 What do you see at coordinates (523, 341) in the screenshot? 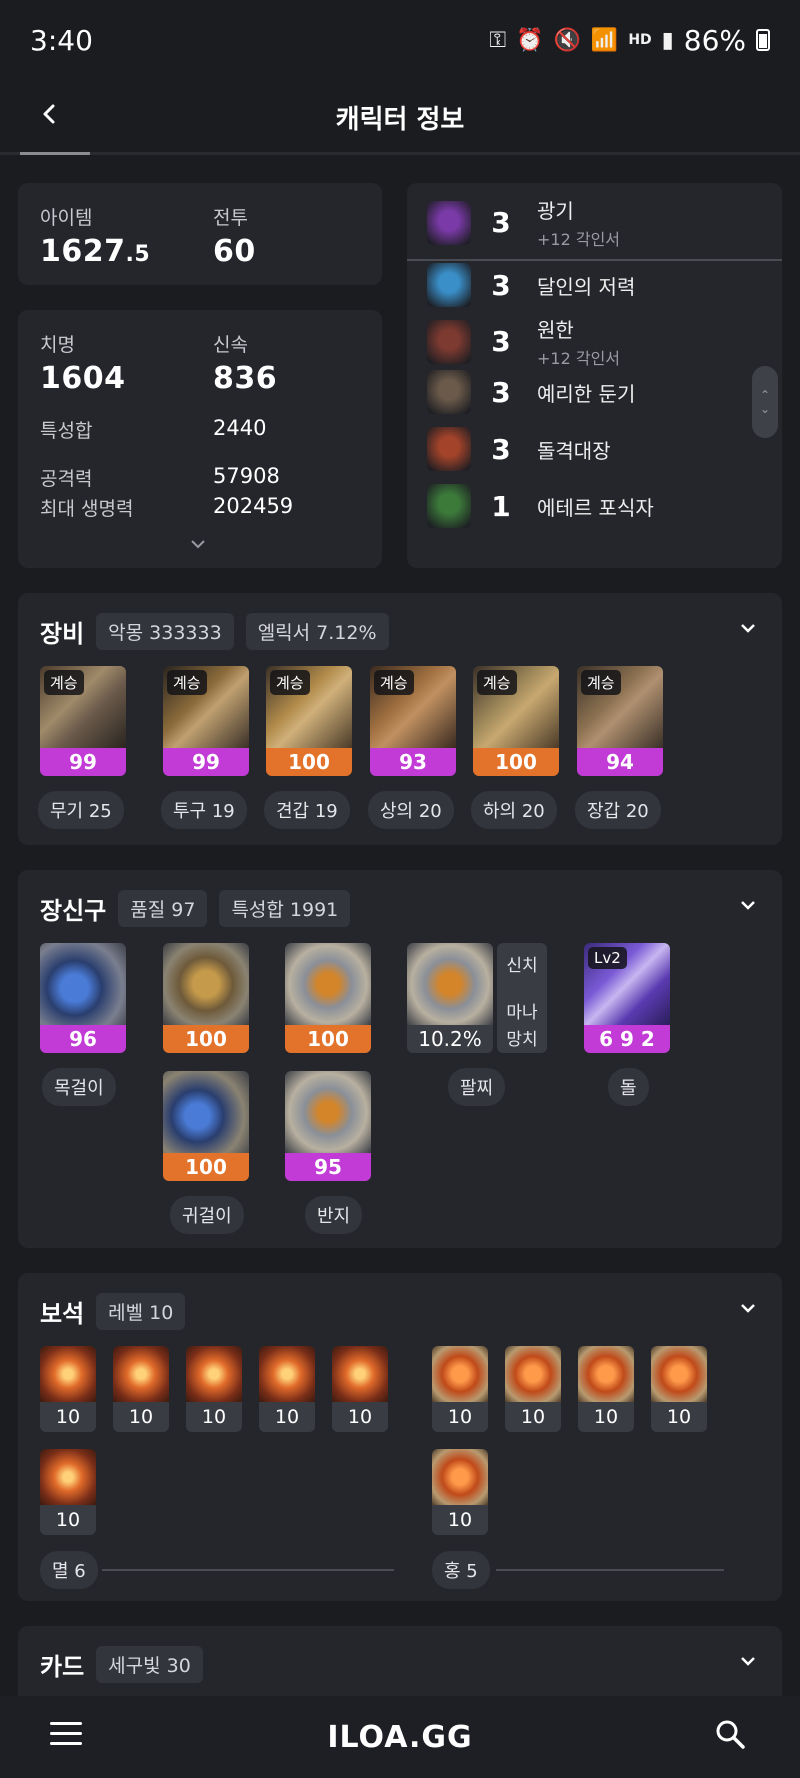
I see `engraving-row: 3 원한 +12 각인서` at bounding box center [523, 341].